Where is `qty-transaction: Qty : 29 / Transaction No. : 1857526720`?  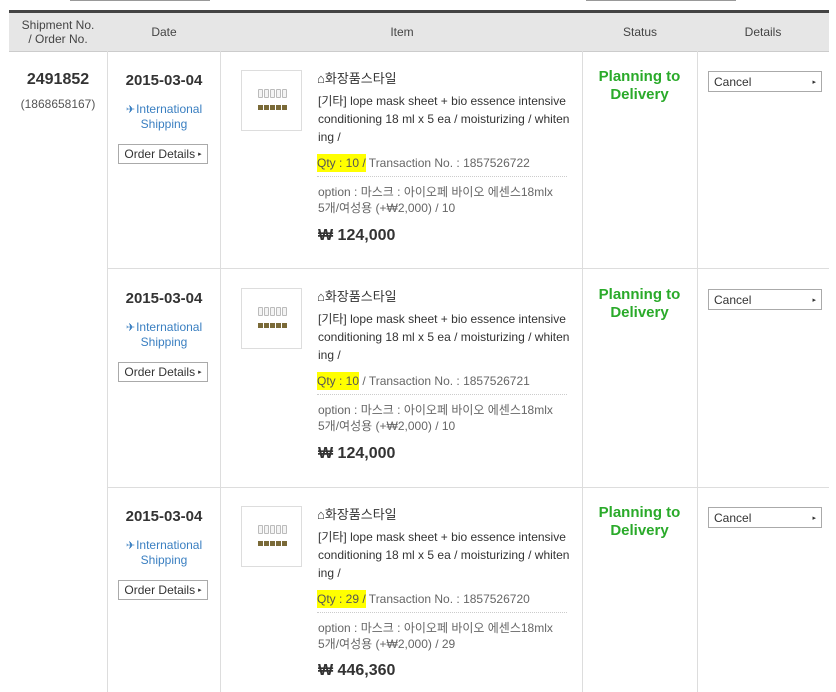 qty-transaction: Qty : 29 / Transaction No. : 1857526720 is located at coordinates (423, 599).